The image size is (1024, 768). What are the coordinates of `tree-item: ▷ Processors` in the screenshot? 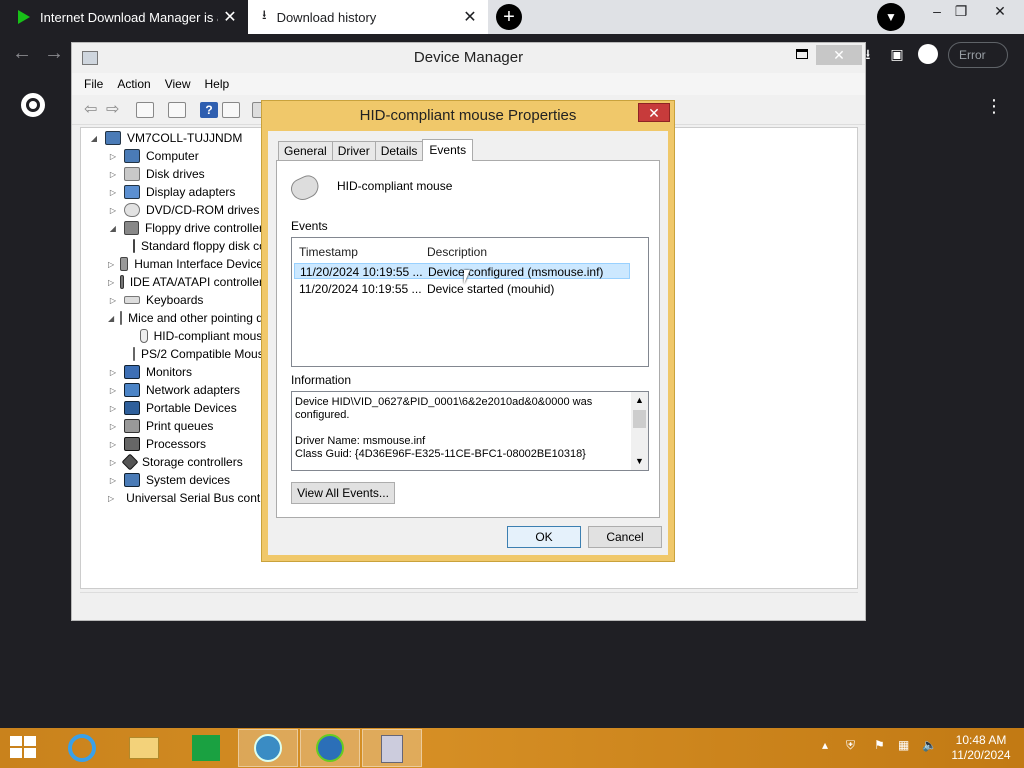 It's located at (188, 444).